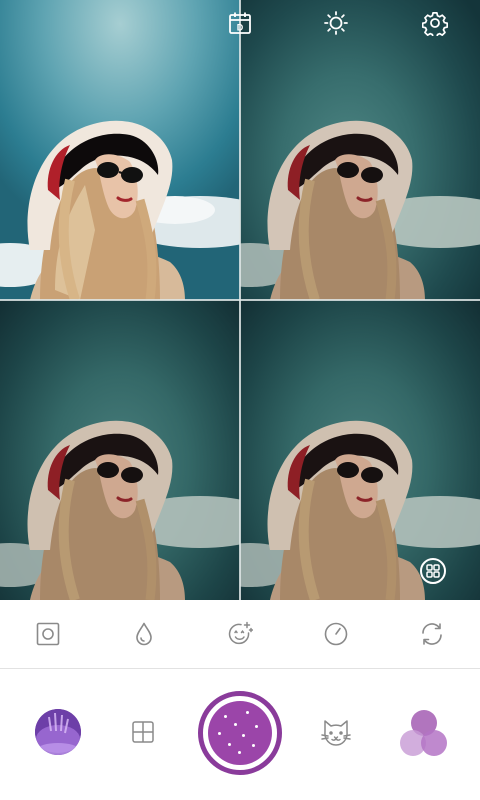 The width and height of the screenshot is (480, 800). I want to click on frame-icon, so click(48, 634).